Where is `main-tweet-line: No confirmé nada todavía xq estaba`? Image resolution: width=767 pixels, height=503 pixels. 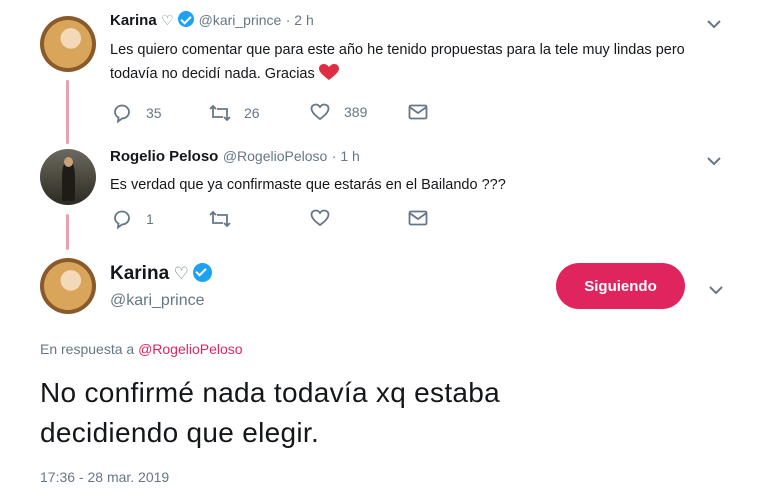 main-tweet-line: No confirmé nada todavía xq estaba is located at coordinates (270, 392).